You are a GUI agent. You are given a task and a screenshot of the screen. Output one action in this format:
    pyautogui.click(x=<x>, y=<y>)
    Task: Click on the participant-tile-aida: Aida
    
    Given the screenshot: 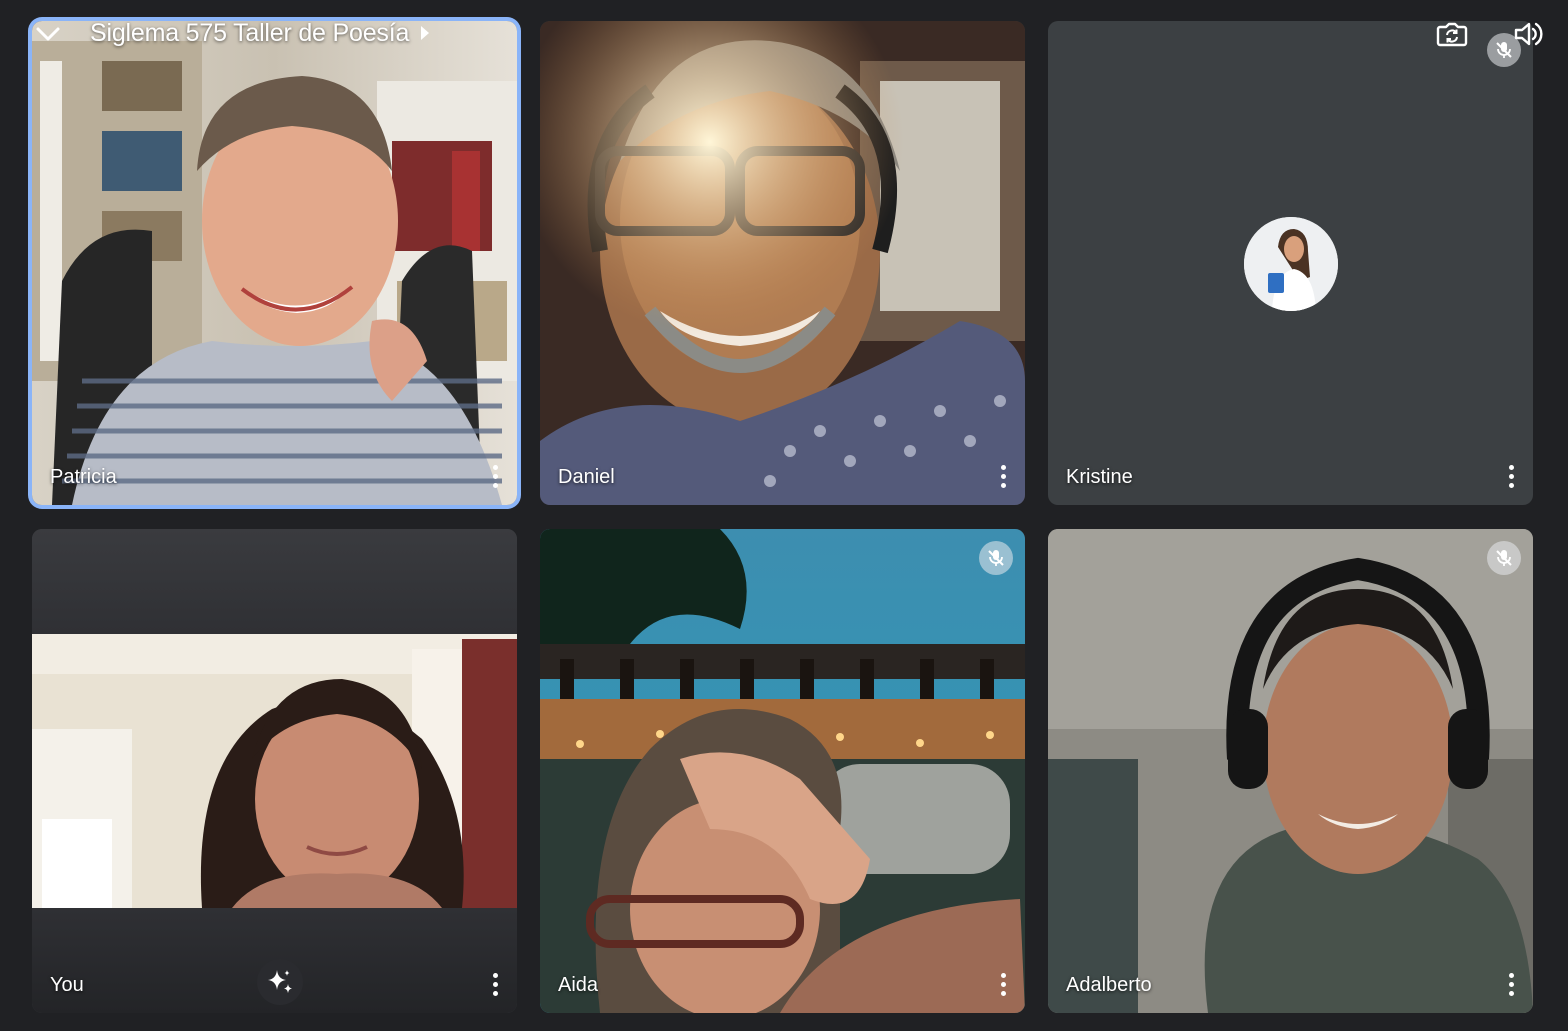 What is the action you would take?
    pyautogui.click(x=782, y=771)
    